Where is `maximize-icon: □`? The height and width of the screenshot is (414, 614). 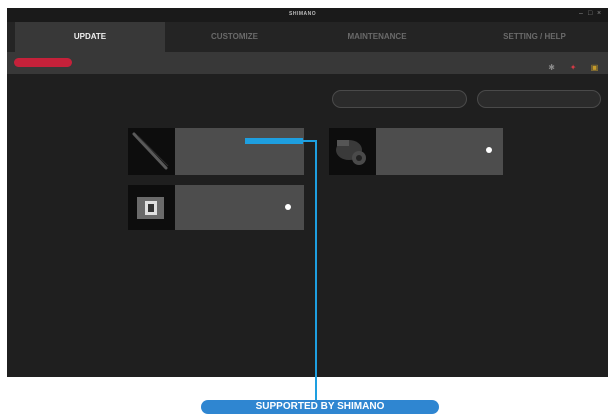
maximize-icon: □ is located at coordinates (590, 14).